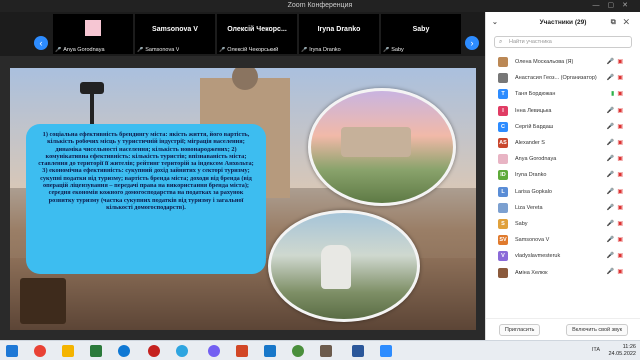  I want to click on participant-row: Anya Gorodnaya 🎤▣, so click(563, 159).